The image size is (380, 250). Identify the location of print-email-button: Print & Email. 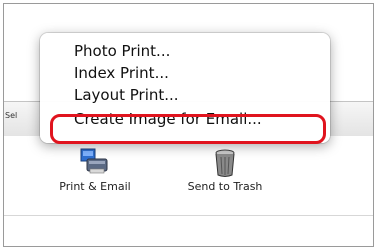
(95, 170).